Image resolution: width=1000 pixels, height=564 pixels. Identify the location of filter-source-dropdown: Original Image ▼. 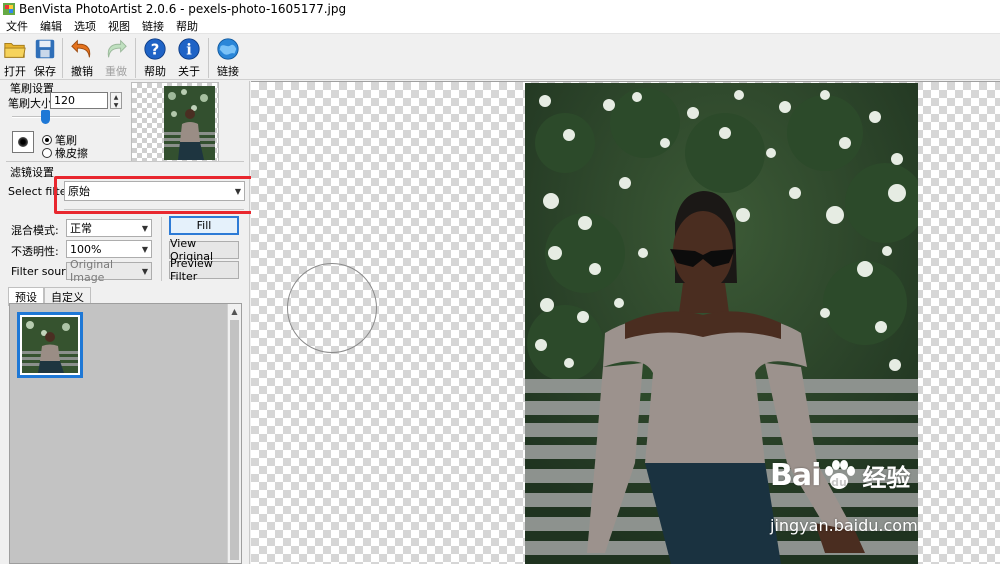
(109, 271).